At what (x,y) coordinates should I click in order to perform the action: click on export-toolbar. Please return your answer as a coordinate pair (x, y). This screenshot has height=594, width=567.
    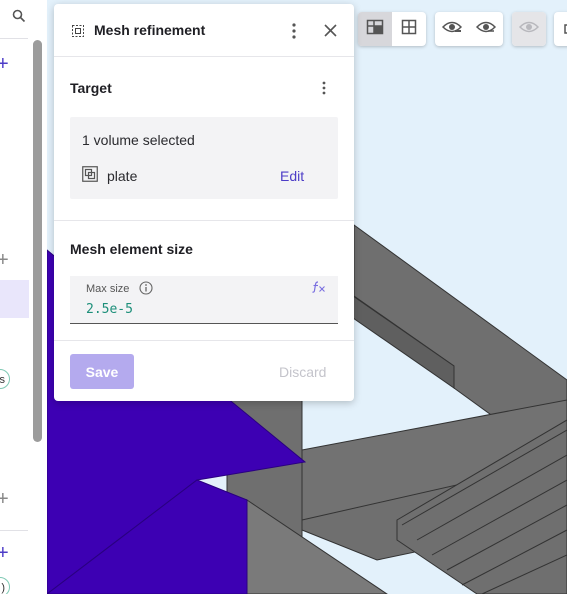
    Looking at the image, I should click on (560, 29).